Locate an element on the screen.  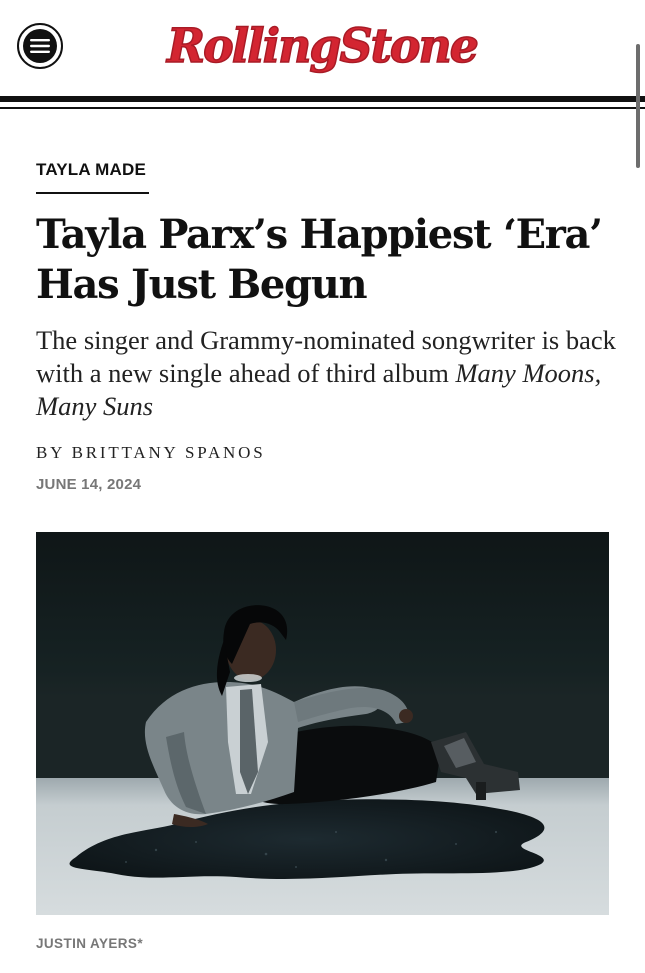
header-divider-thick is located at coordinates (322, 99).